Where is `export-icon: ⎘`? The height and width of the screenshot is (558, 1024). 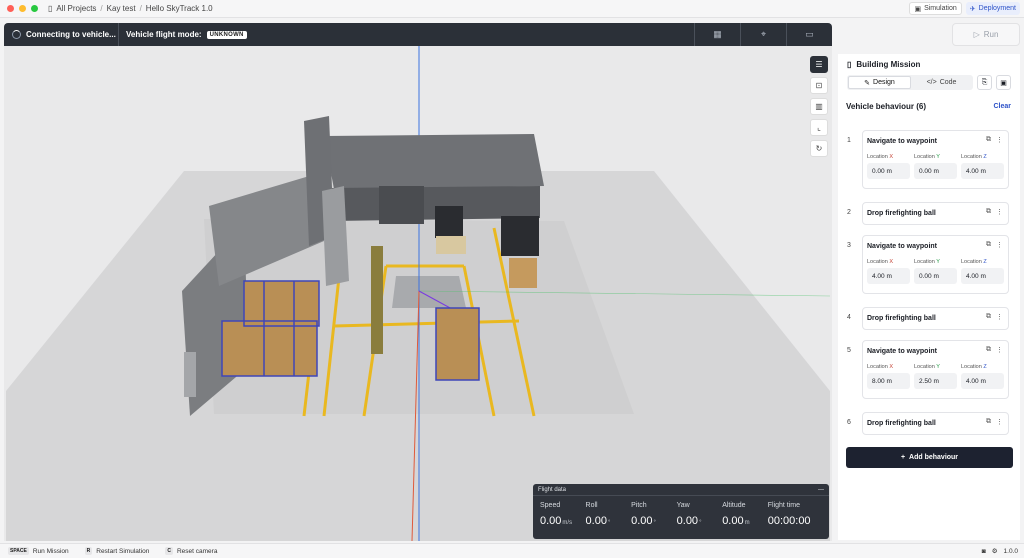 export-icon: ⎘ is located at coordinates (984, 82).